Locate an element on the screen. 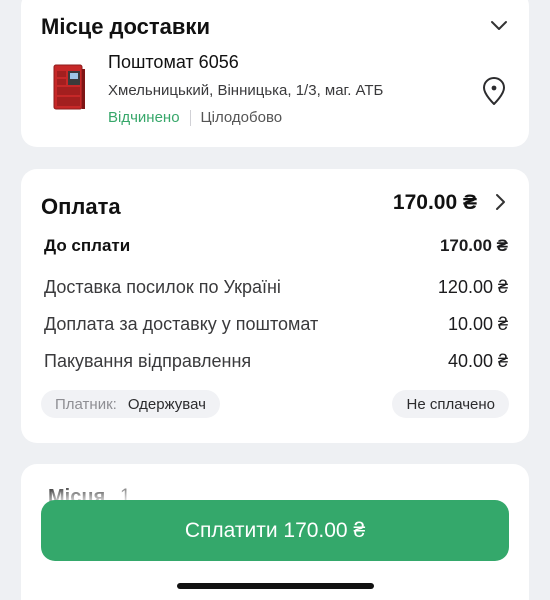  charge-amount: 40.00 ₴ is located at coordinates (477, 361).